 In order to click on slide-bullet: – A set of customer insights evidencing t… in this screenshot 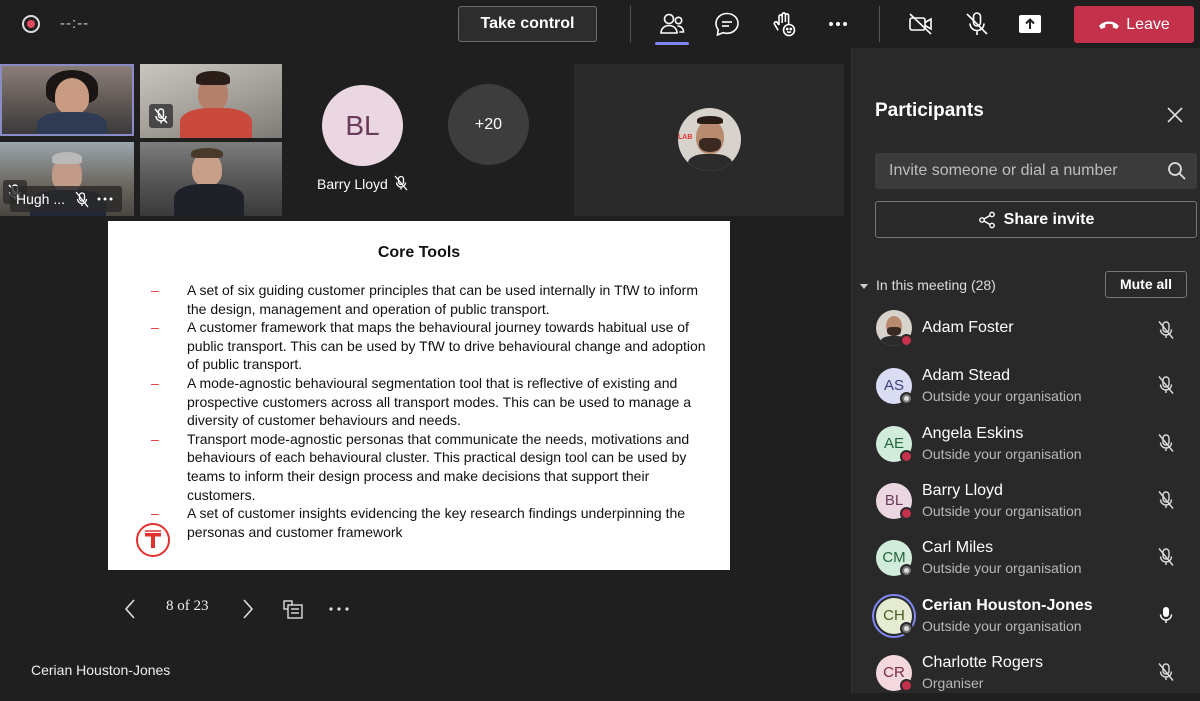, I will do `click(423, 522)`.